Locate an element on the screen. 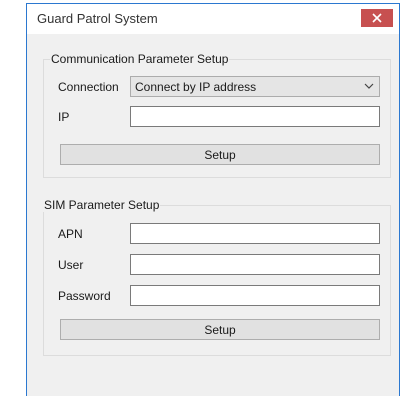 The height and width of the screenshot is (396, 410). password-input is located at coordinates (255, 295).